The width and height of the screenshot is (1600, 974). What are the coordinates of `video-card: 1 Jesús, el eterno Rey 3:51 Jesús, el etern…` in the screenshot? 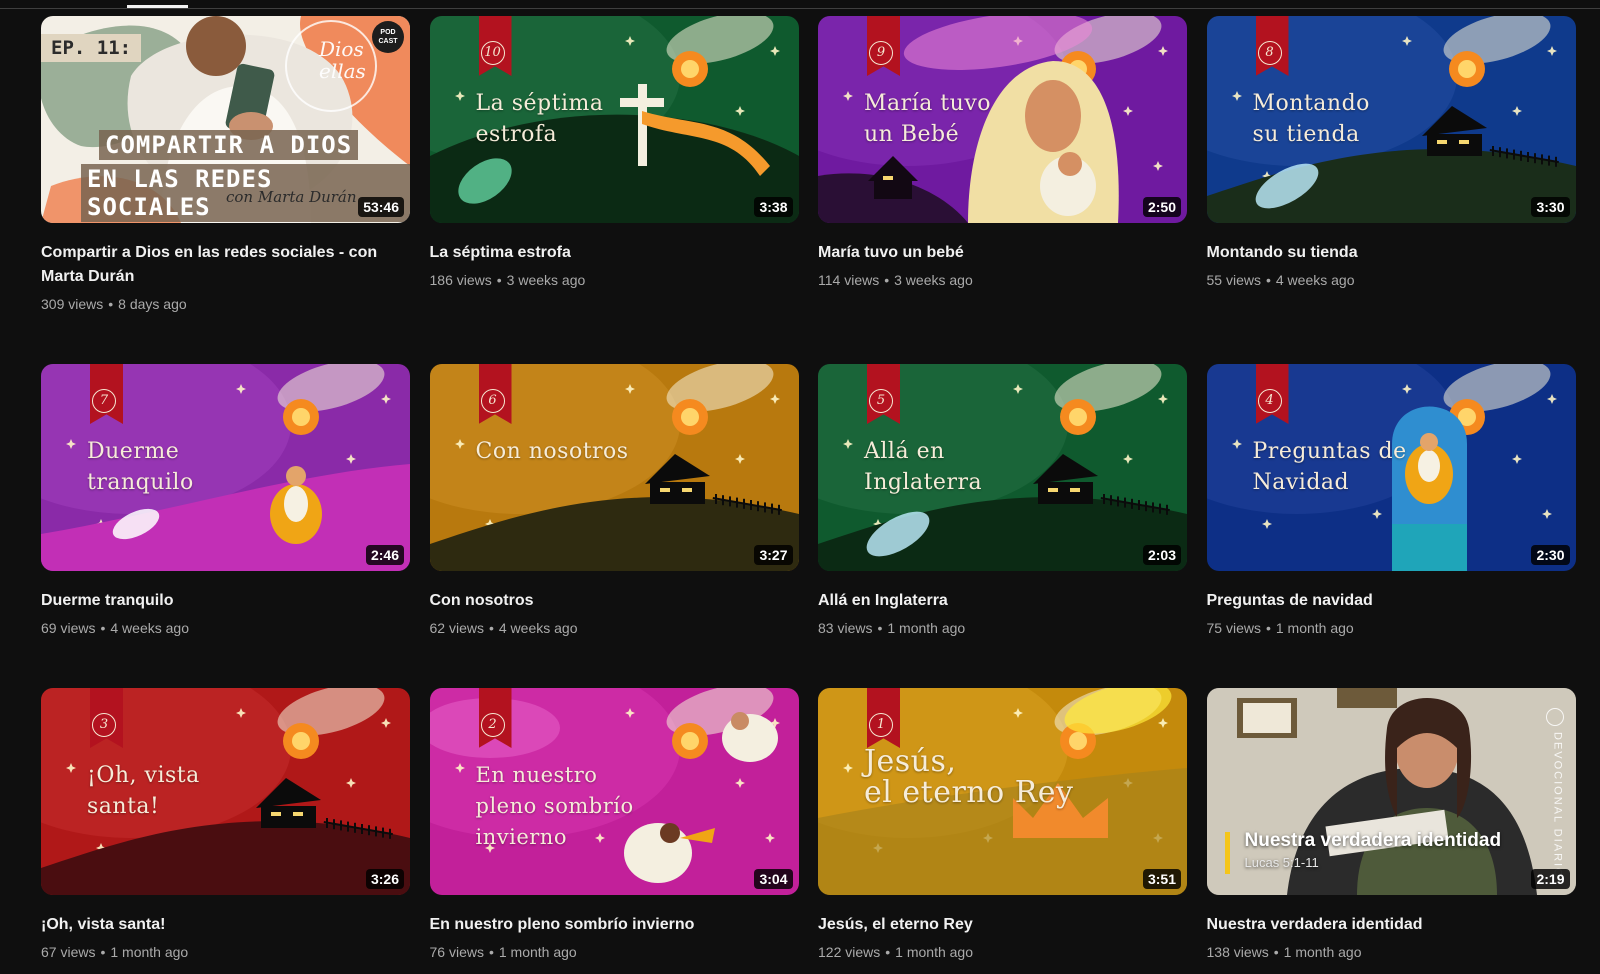 It's located at (1002, 828).